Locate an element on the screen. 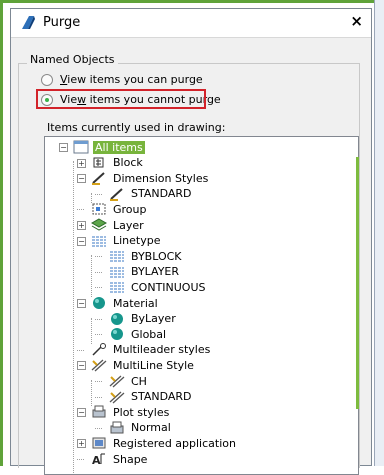  tree-item: Multileader styles is located at coordinates (151, 350).